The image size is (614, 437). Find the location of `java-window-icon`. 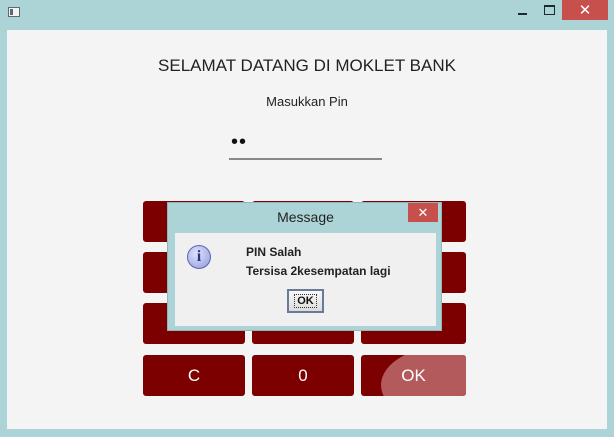

java-window-icon is located at coordinates (14, 12).